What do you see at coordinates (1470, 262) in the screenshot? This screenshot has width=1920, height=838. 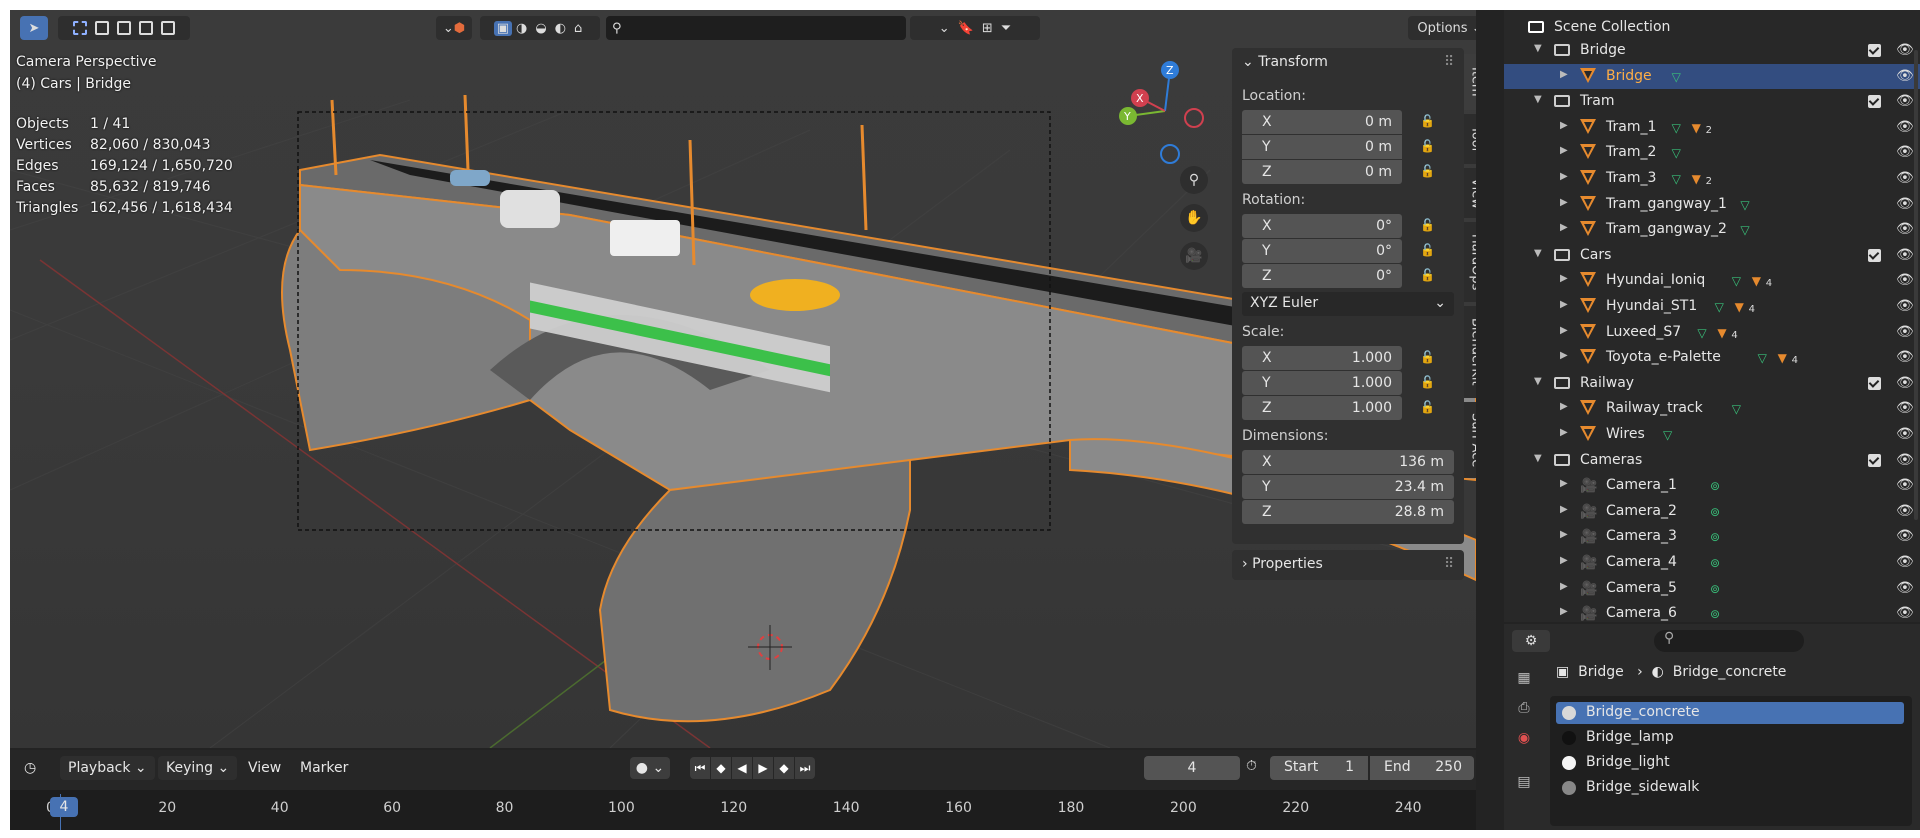 I see `tab-hardops: HardOps` at bounding box center [1470, 262].